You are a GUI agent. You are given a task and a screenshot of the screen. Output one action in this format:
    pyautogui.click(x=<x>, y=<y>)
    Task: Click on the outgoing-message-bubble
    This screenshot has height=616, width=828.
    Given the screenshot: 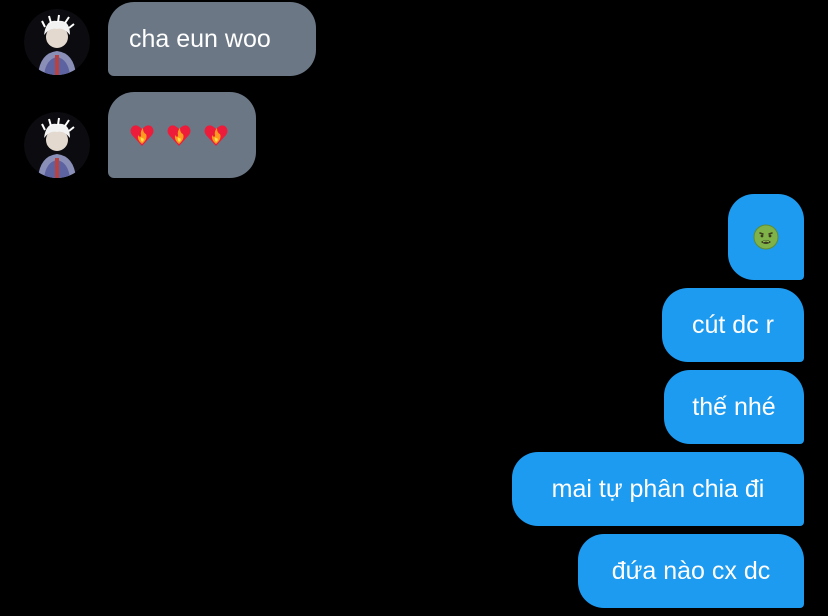 What is the action you would take?
    pyautogui.click(x=766, y=237)
    